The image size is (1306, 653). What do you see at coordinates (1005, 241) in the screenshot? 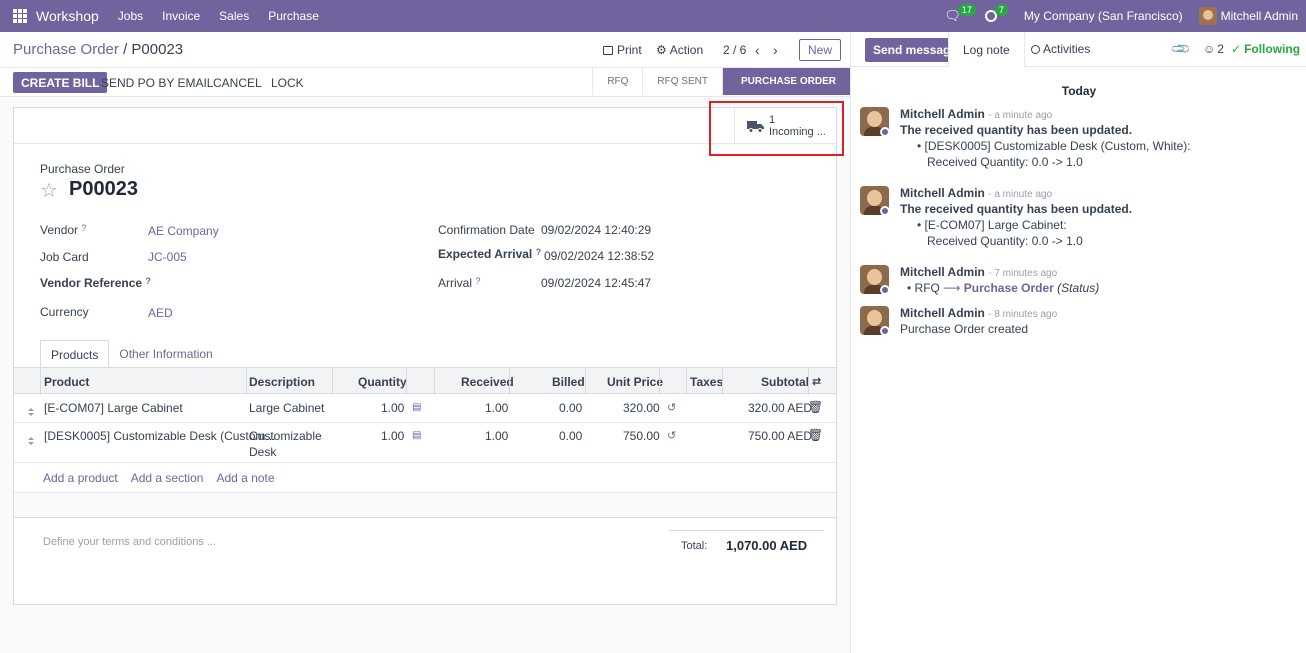
I see `message-line: Received Quantity: 0.0 -> 1.0` at bounding box center [1005, 241].